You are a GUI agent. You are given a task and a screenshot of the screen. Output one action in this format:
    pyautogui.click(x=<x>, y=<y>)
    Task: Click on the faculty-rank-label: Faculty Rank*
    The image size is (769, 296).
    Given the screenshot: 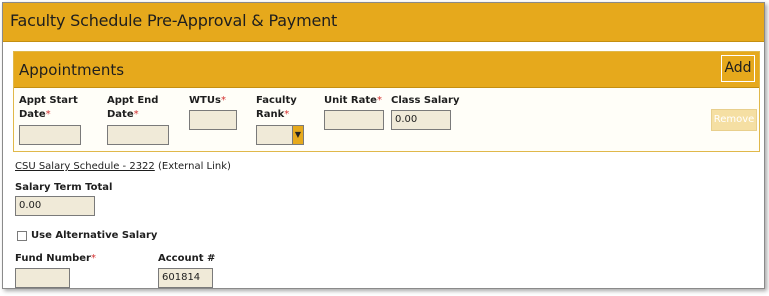 What is the action you would take?
    pyautogui.click(x=276, y=108)
    